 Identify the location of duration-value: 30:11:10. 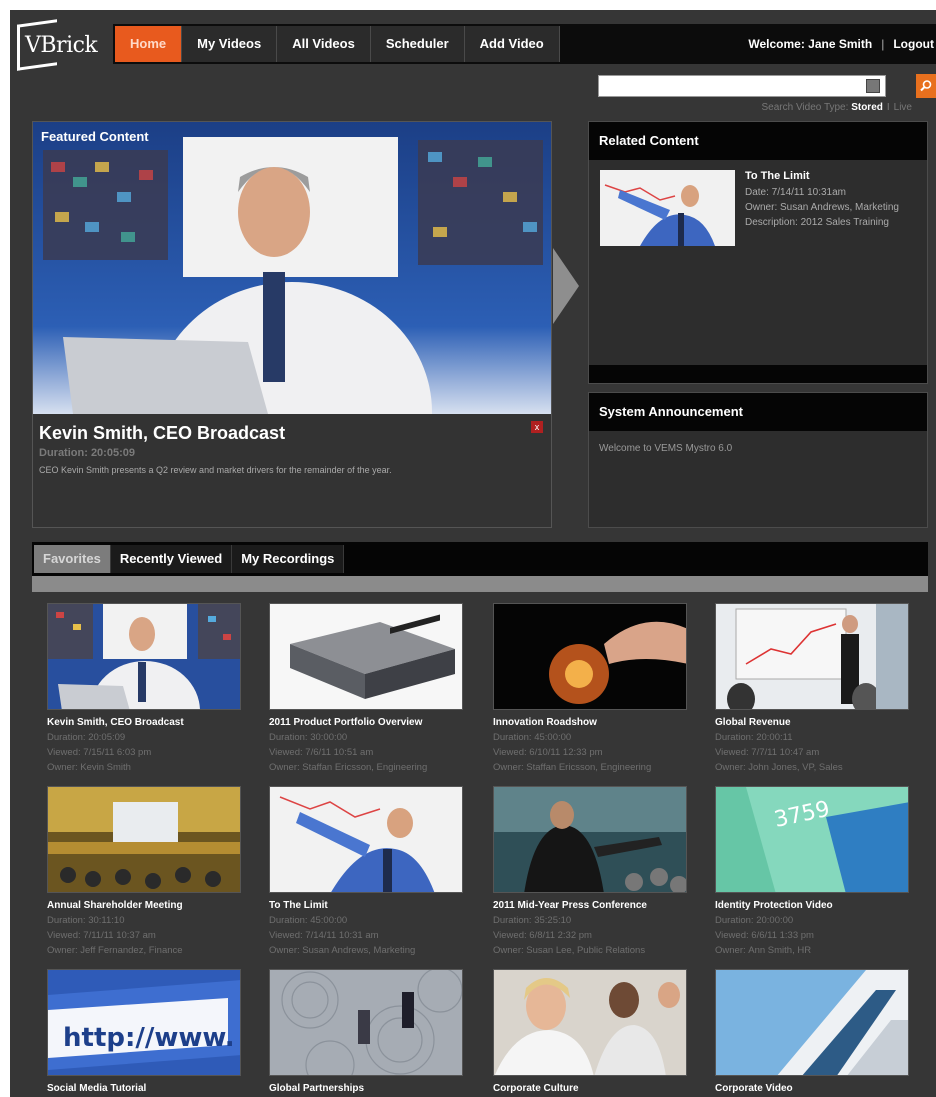
(106, 920).